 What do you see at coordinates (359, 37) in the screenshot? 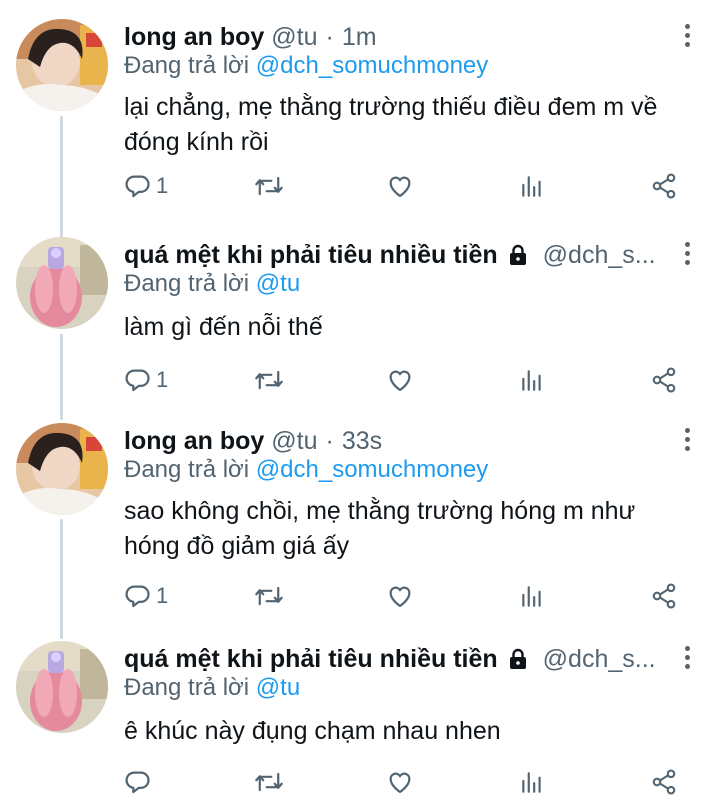
I see `timestamp: 1m` at bounding box center [359, 37].